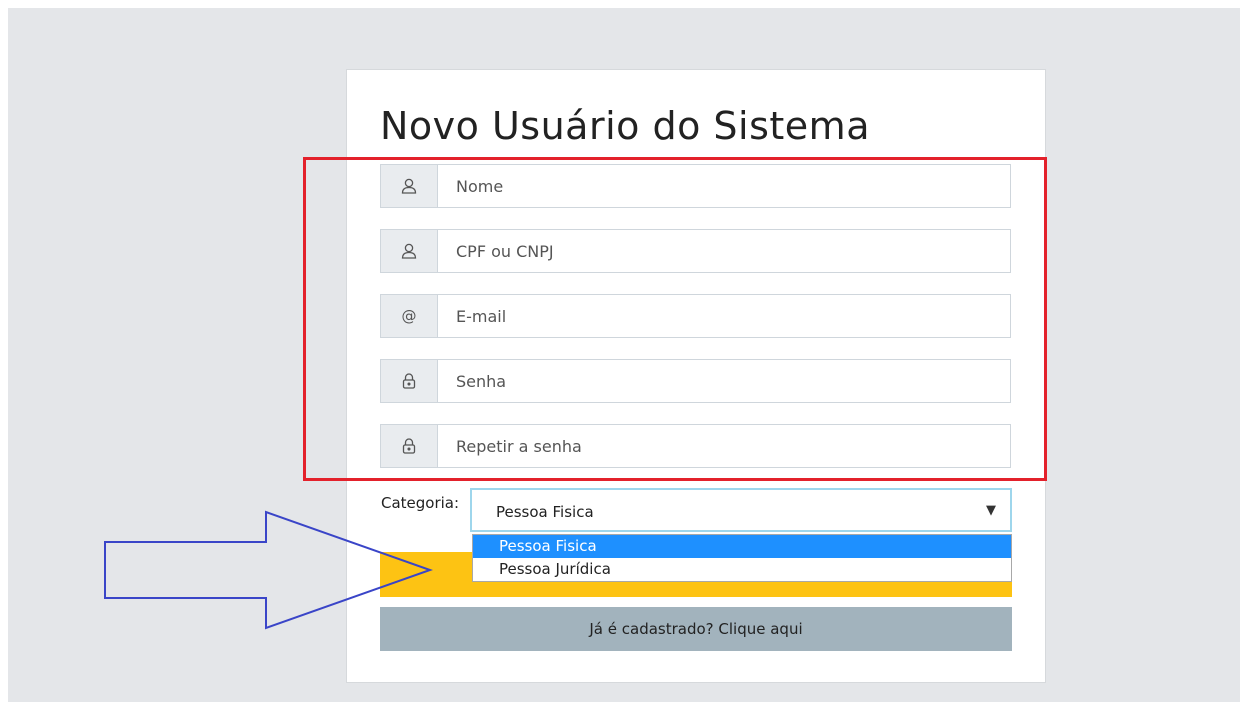 The image size is (1247, 702). I want to click on at-icon: @, so click(409, 316).